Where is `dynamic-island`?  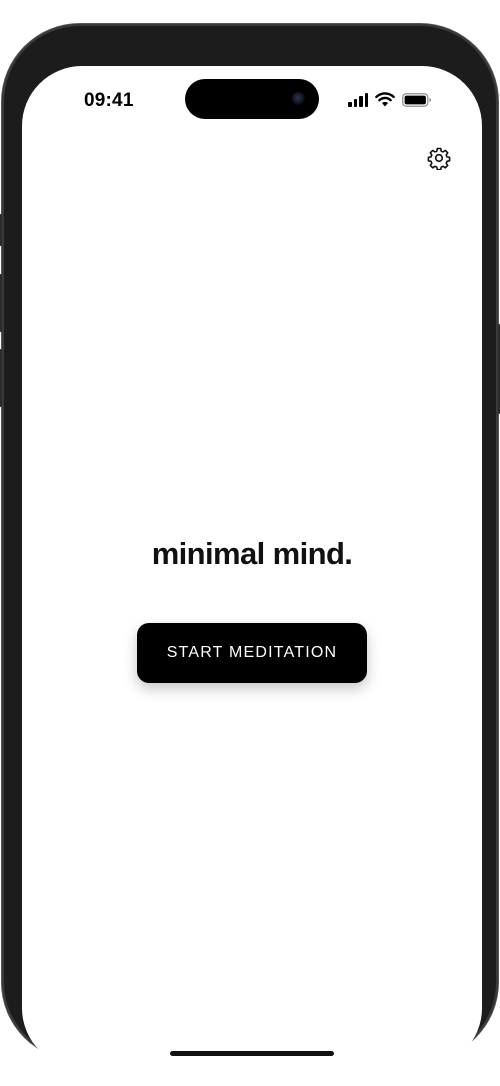 dynamic-island is located at coordinates (252, 99).